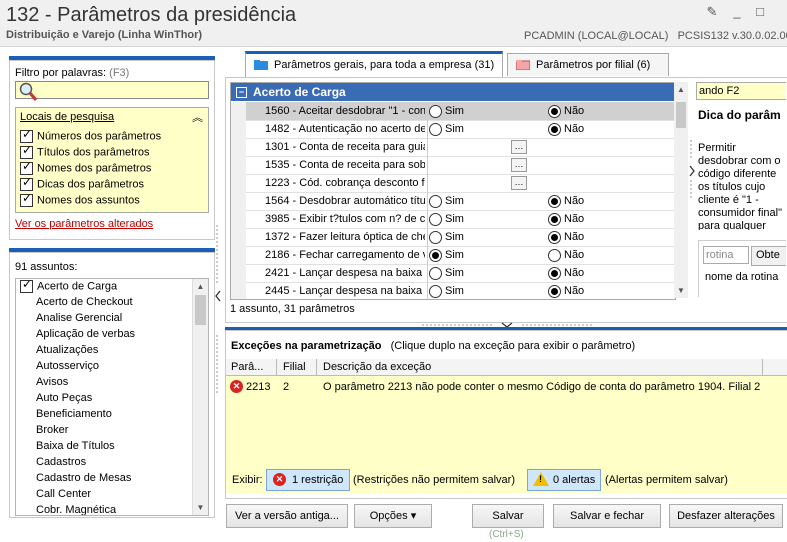 This screenshot has width=787, height=542. What do you see at coordinates (76, 509) in the screenshot?
I see `subject-item: Cobr. Magnética` at bounding box center [76, 509].